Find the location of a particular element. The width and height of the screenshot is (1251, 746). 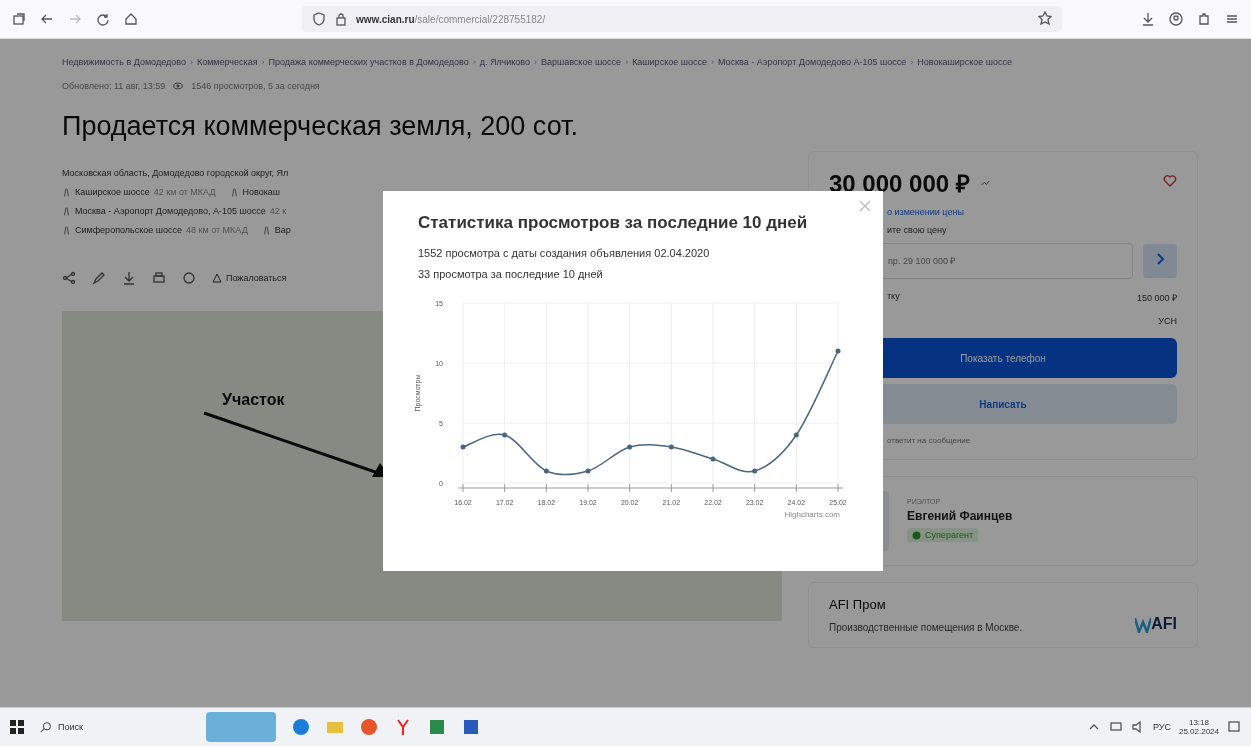

updated-date: Обновлено: 11 авг, 13:59 is located at coordinates (114, 86).